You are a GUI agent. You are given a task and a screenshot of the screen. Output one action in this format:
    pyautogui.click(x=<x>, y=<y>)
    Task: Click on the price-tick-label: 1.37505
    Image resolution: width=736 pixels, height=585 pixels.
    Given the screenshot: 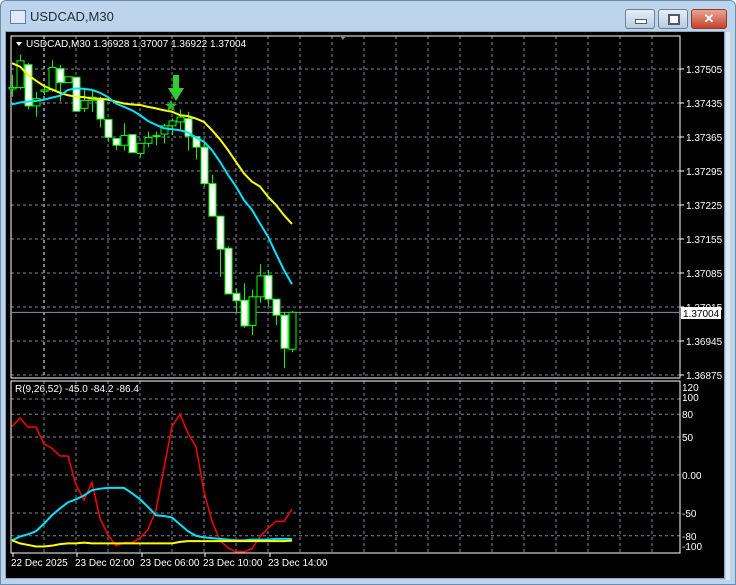 What is the action you would take?
    pyautogui.click(x=704, y=70)
    